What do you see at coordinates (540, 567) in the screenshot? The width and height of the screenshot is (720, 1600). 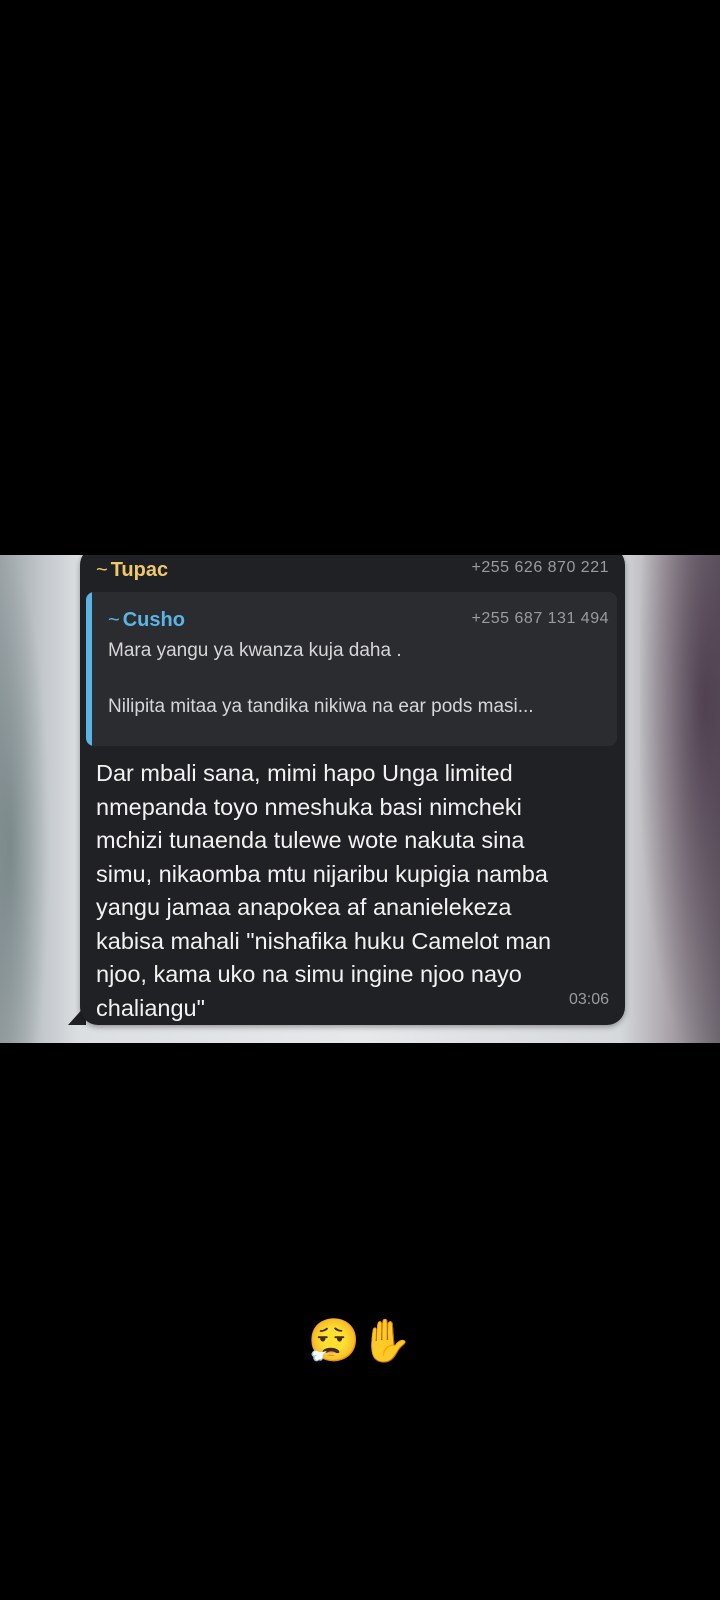 I see `sender-phone: +255 626 870 221` at bounding box center [540, 567].